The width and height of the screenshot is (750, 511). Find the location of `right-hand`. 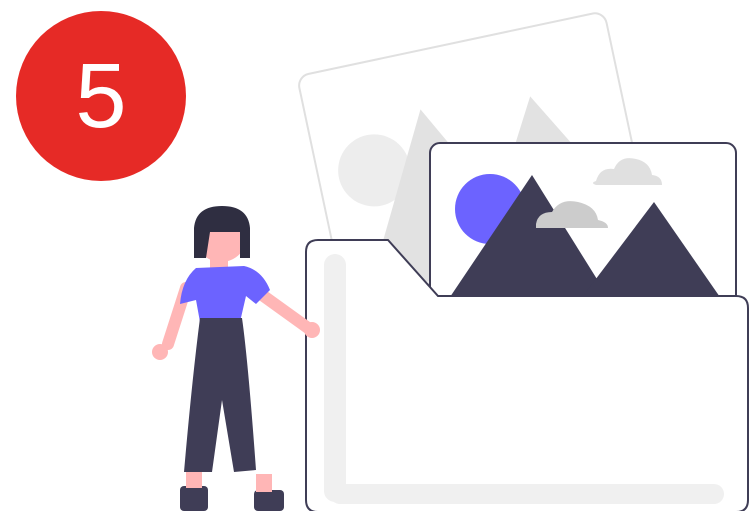

right-hand is located at coordinates (312, 330).